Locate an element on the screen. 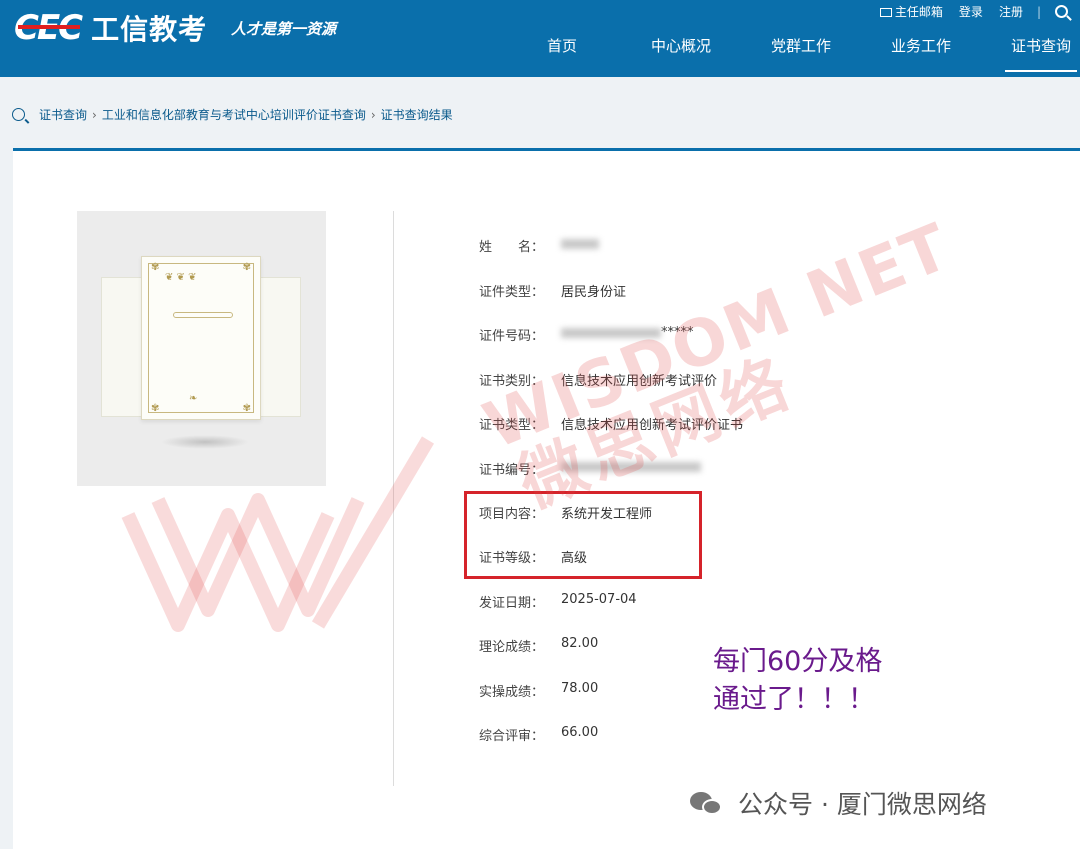 Image resolution: width=1080 pixels, height=849 pixels. wechat-footer: 公众号 · 厦门微思网络 is located at coordinates (838, 803).